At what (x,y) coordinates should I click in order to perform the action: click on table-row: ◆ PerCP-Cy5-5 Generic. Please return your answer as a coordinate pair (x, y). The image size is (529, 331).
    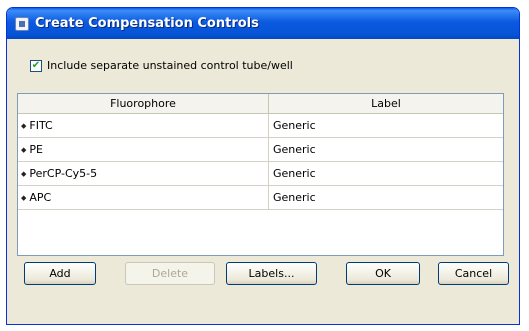
    Looking at the image, I should click on (260, 174).